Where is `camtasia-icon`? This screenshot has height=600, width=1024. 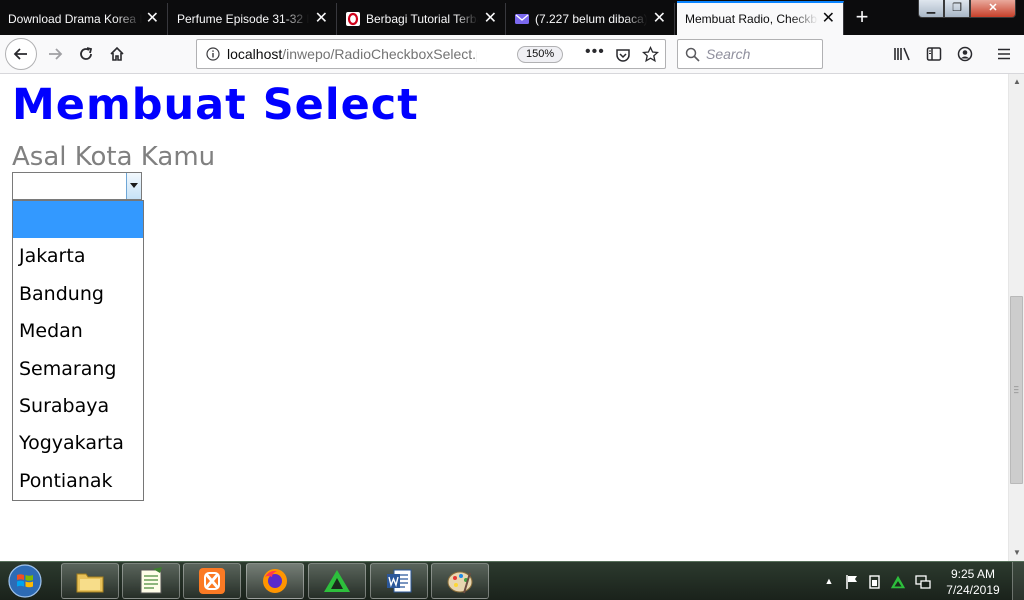 camtasia-icon is located at coordinates (337, 581).